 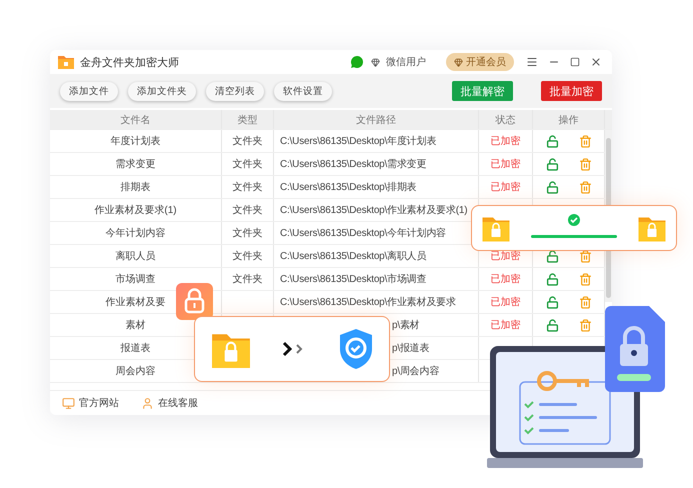 I want to click on table-cell-text: 年度计划表, so click(x=135, y=141).